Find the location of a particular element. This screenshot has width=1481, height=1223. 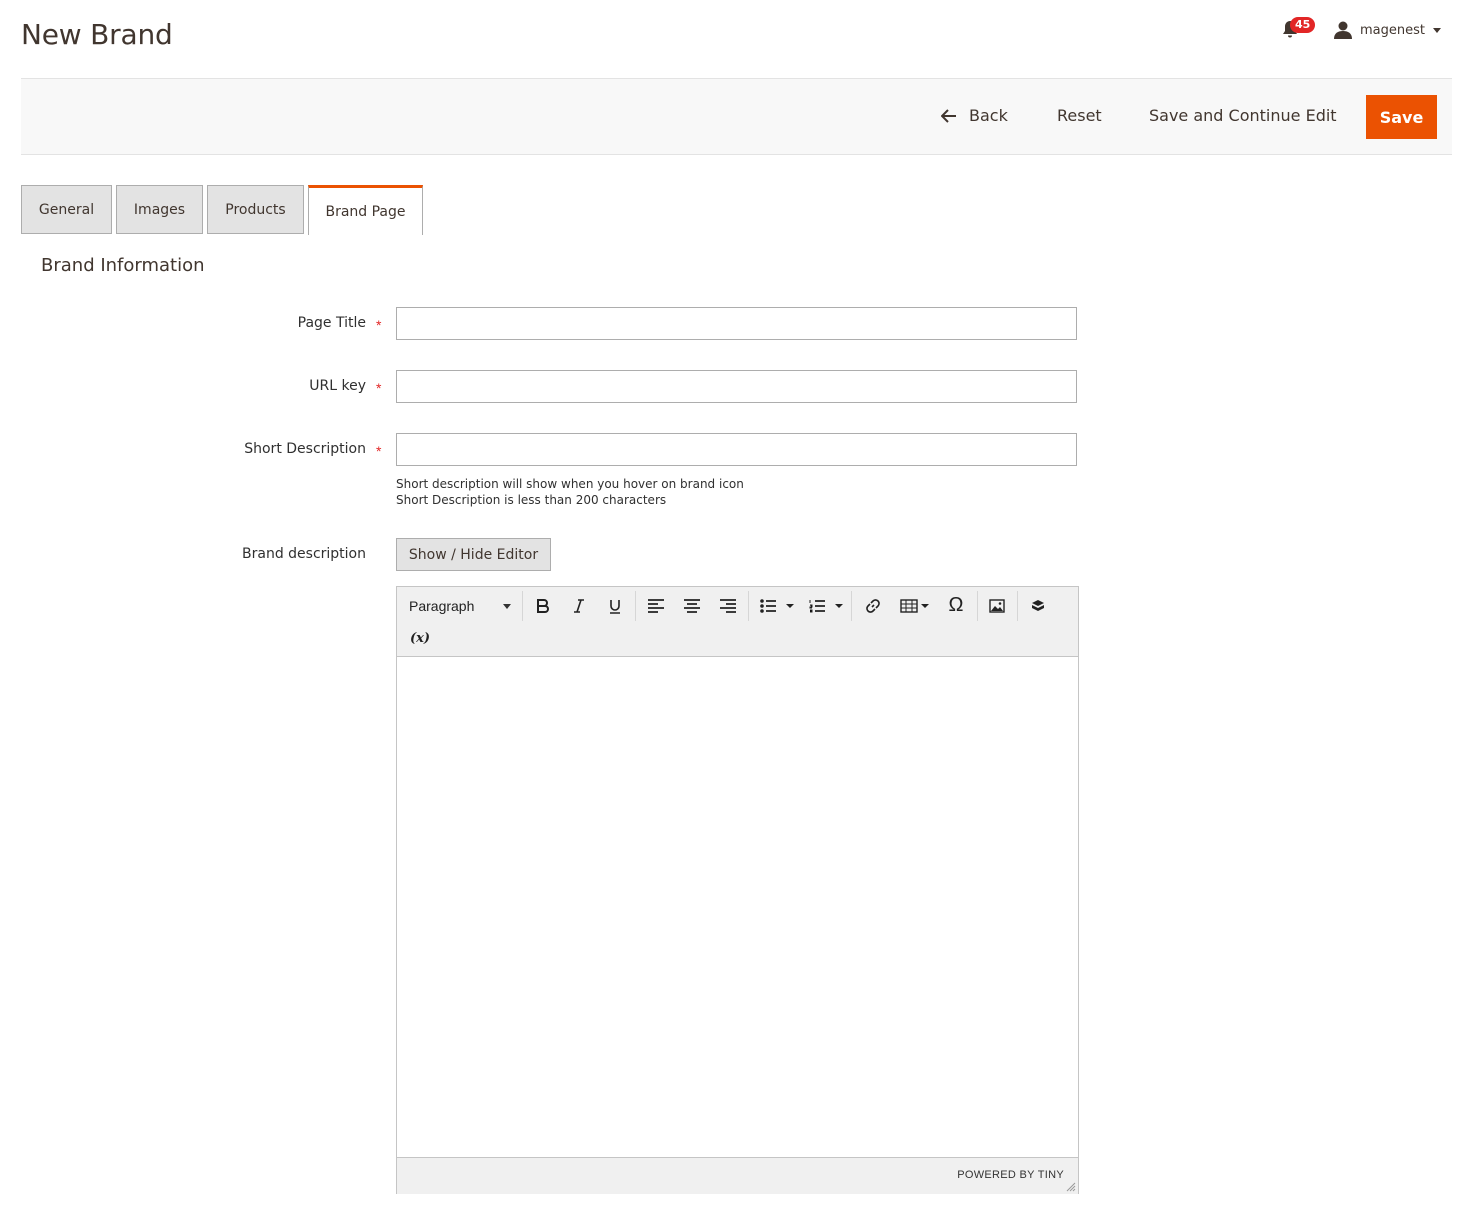

special-char-icon: Ω is located at coordinates (956, 605).